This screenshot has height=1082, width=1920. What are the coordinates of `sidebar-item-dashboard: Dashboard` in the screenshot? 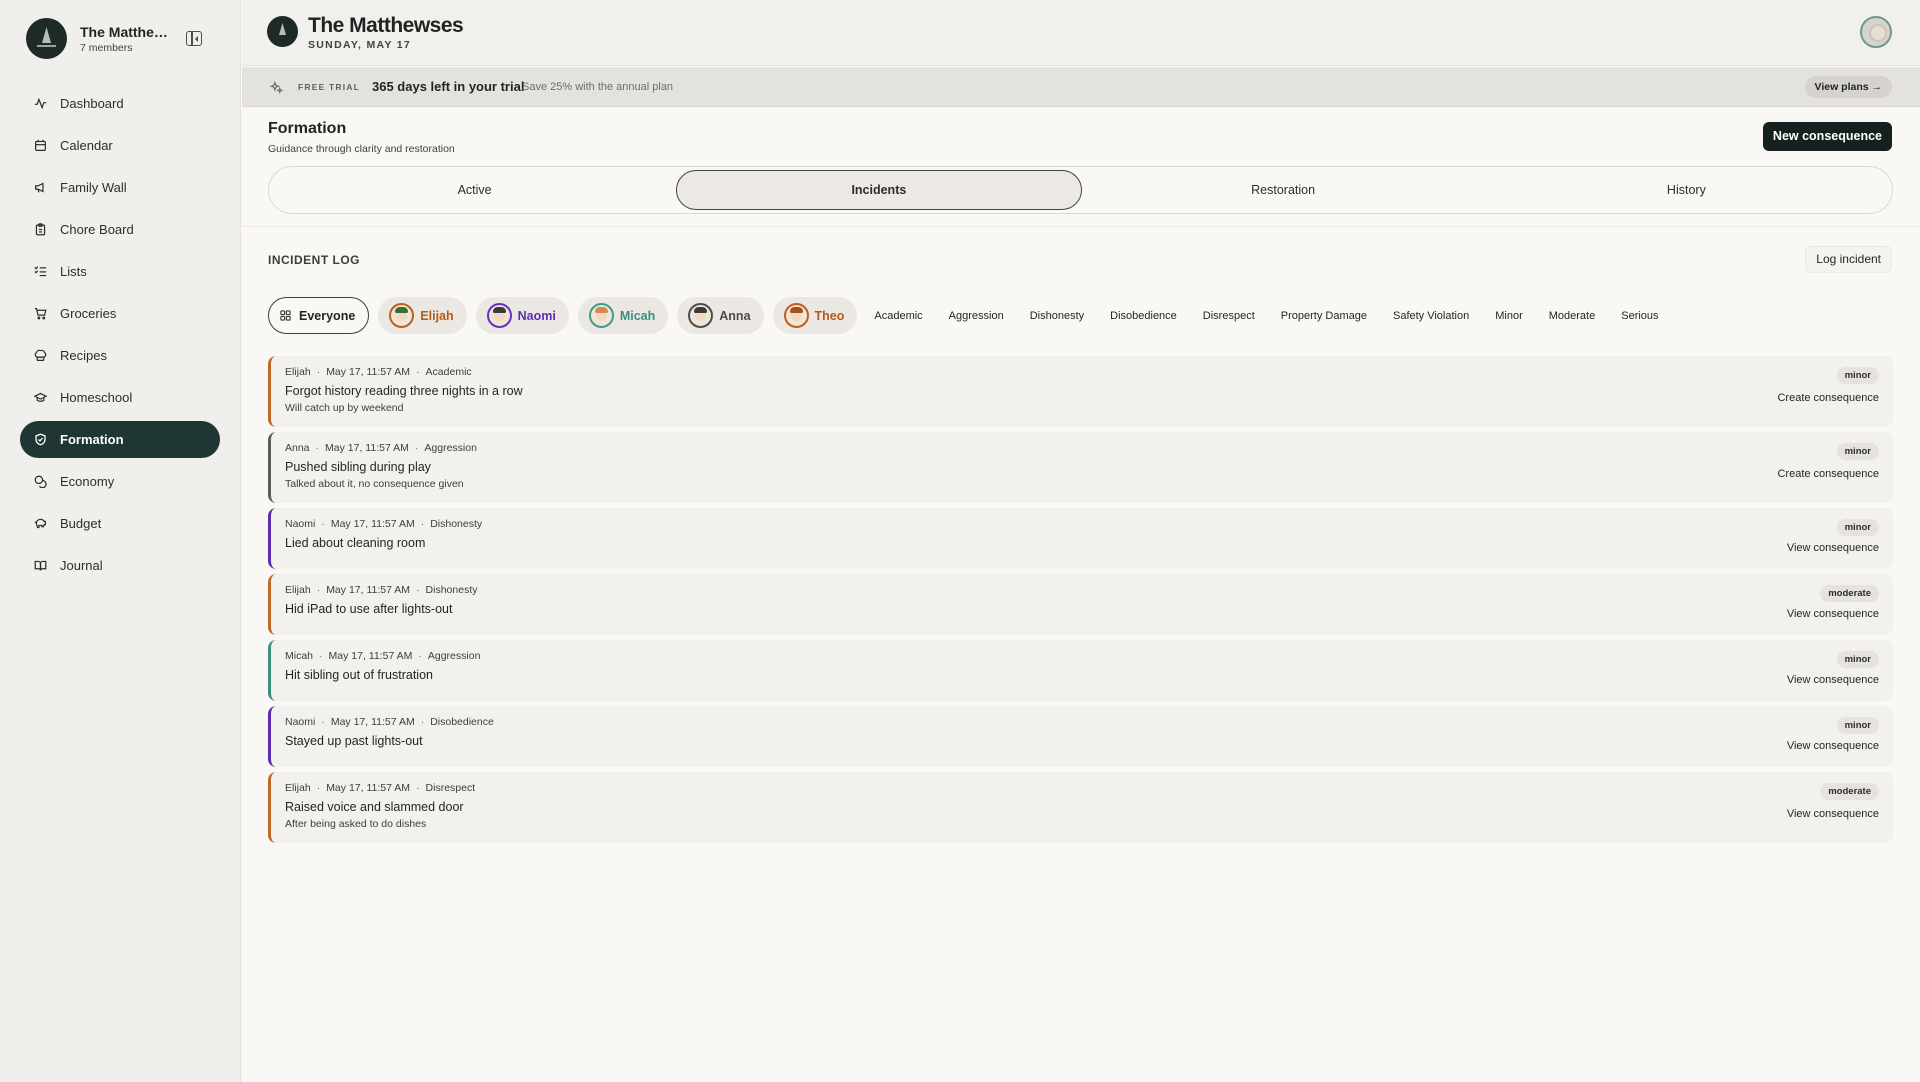 It's located at (120, 103).